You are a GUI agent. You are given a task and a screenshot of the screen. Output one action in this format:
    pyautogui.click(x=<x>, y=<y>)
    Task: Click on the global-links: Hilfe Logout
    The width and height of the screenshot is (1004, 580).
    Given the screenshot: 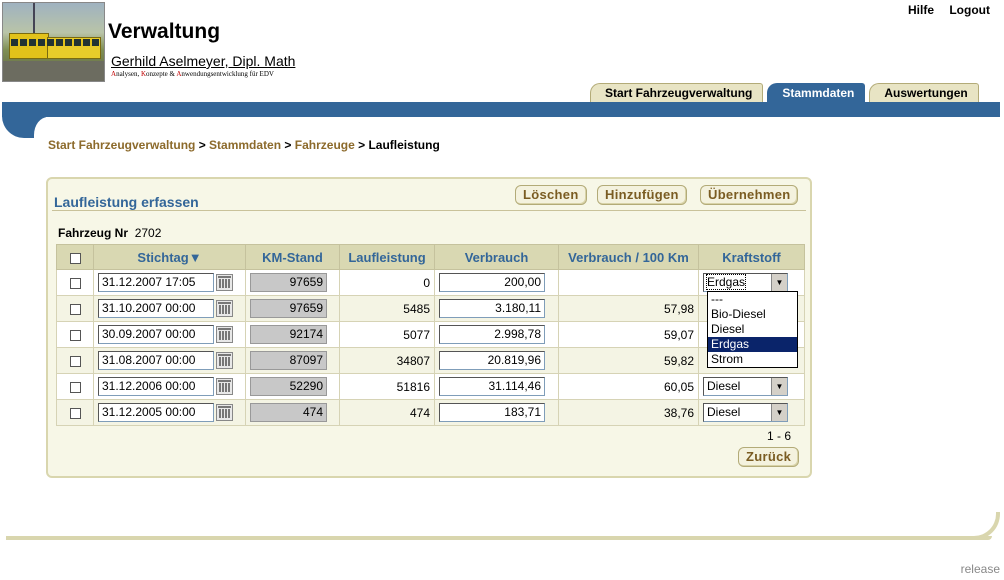 What is the action you would take?
    pyautogui.click(x=943, y=10)
    